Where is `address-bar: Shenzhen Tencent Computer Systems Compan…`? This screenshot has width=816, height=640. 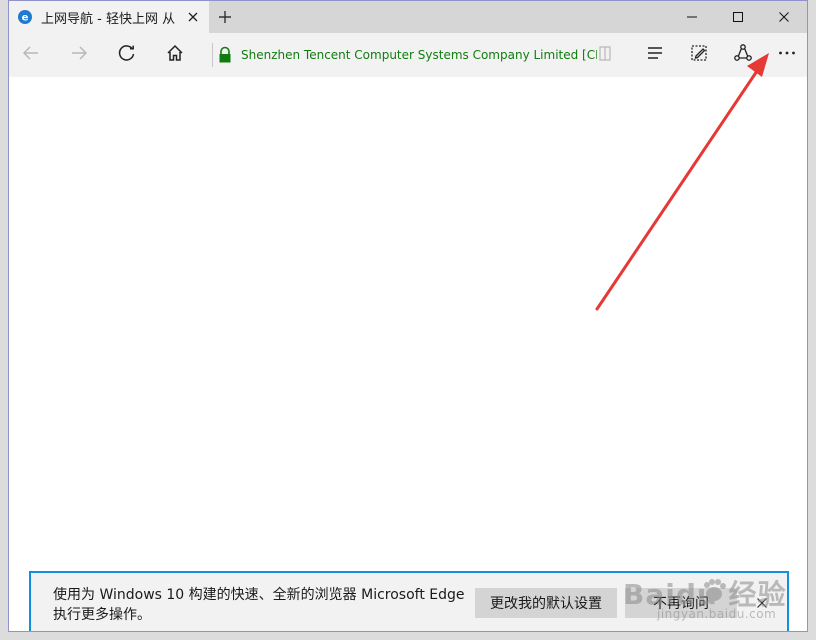 address-bar: Shenzhen Tencent Computer Systems Compan… is located at coordinates (415, 55).